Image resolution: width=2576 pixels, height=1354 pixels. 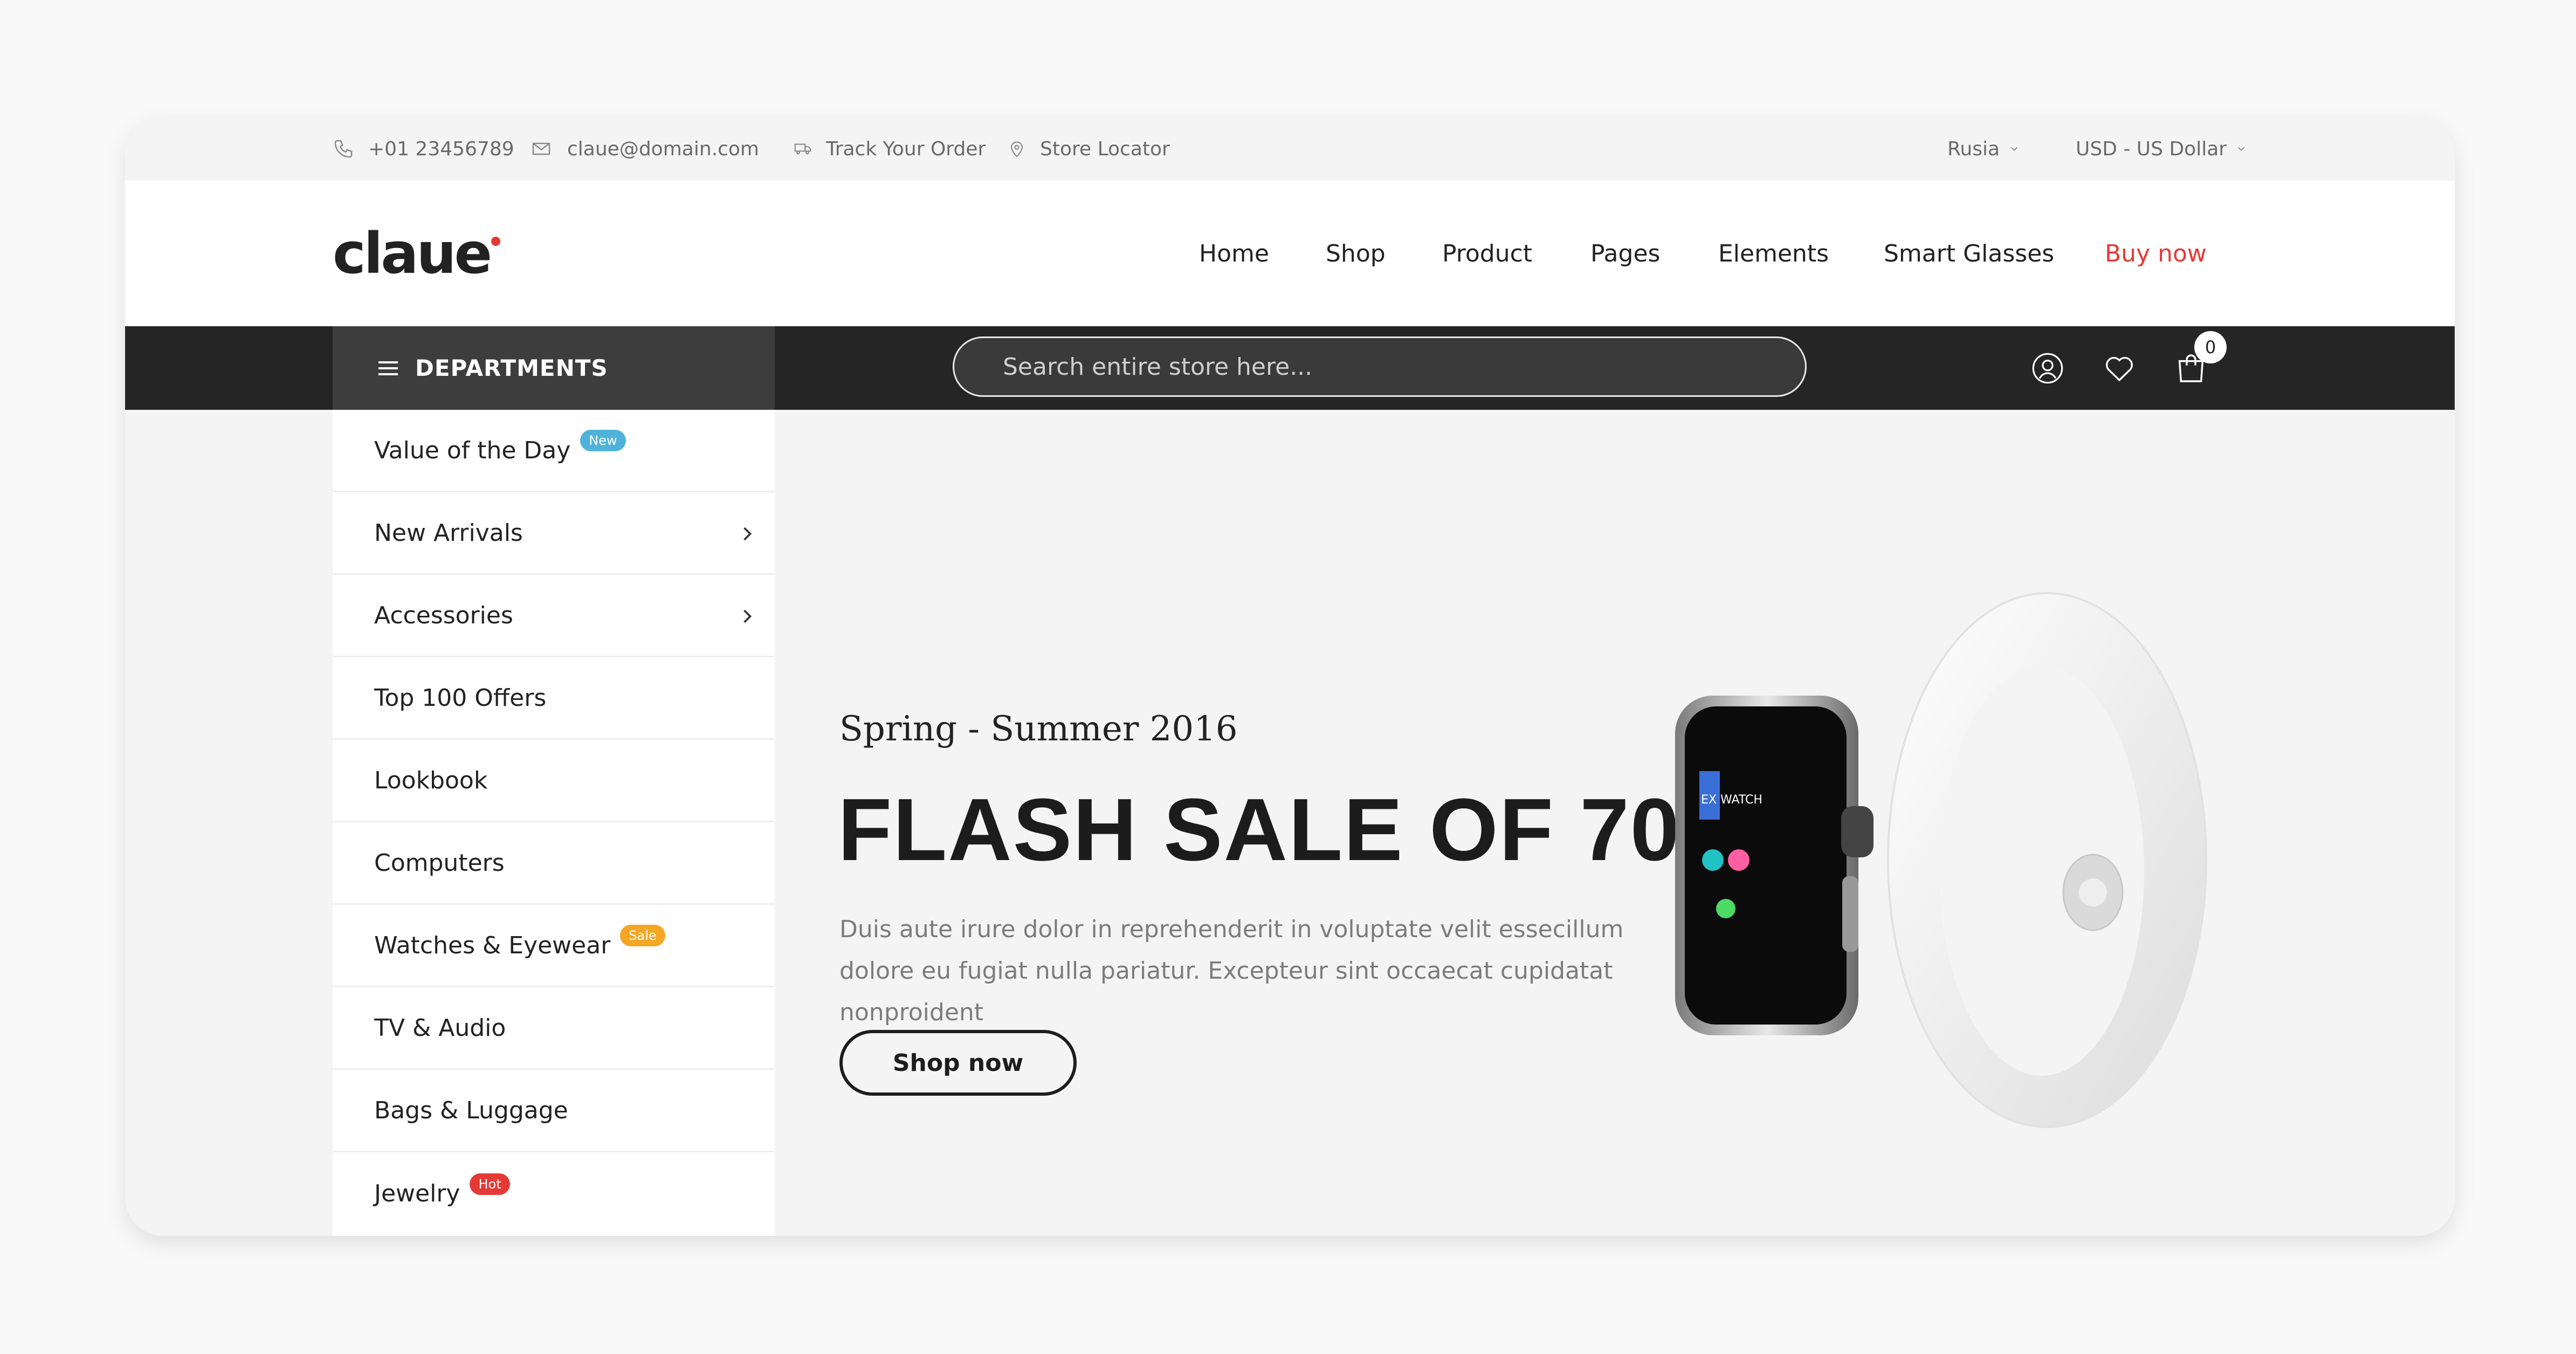 I want to click on logo-text: claue, so click(x=412, y=253).